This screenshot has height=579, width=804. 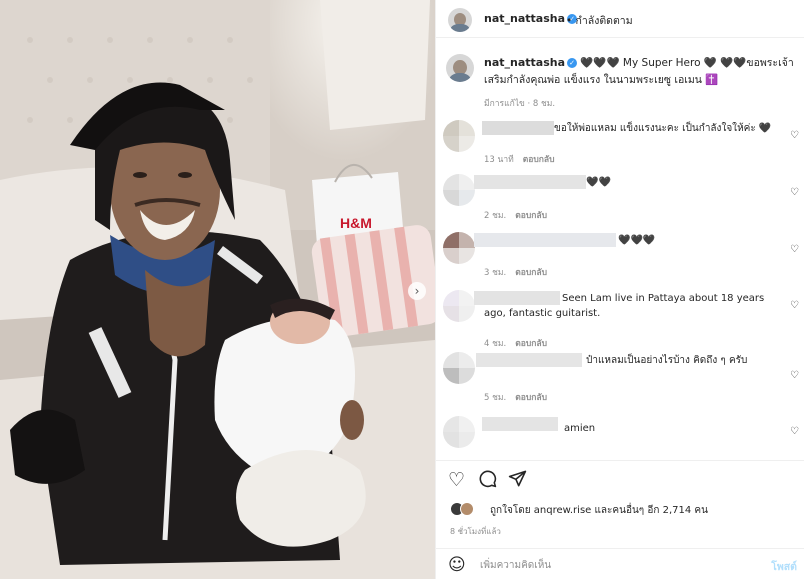 What do you see at coordinates (620, 563) in the screenshot?
I see `add-comment-bar: ☺ เพิ่มความคิดเห็น โพสต์` at bounding box center [620, 563].